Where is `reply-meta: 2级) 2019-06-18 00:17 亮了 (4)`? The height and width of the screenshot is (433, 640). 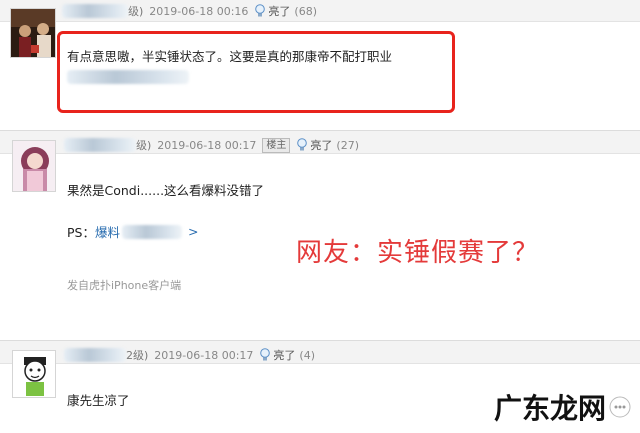 reply-meta: 2级) 2019-06-18 00:17 亮了 (4) is located at coordinates (189, 355).